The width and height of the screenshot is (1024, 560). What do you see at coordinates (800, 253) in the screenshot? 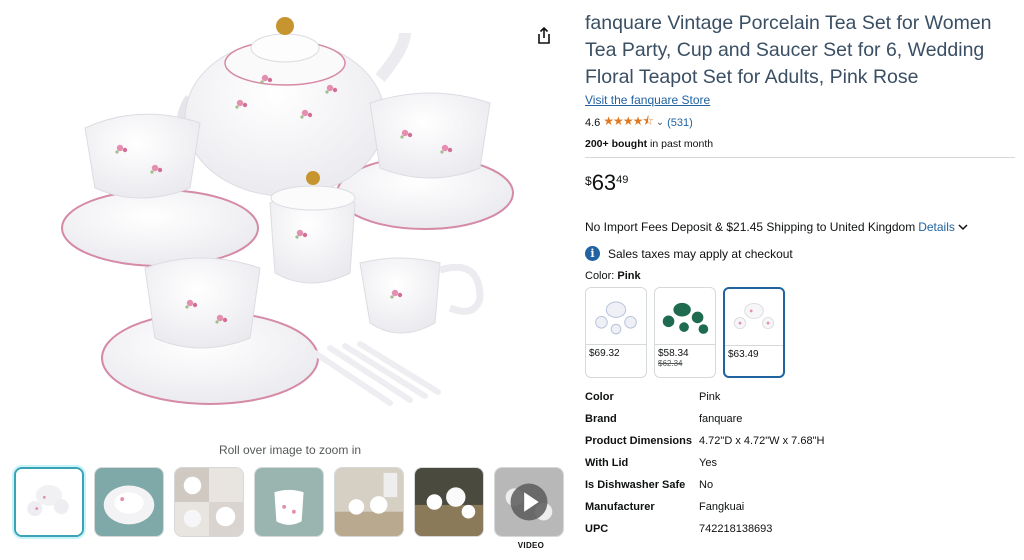
I see `tax-note: i Sales taxes may apply at checkout` at bounding box center [800, 253].